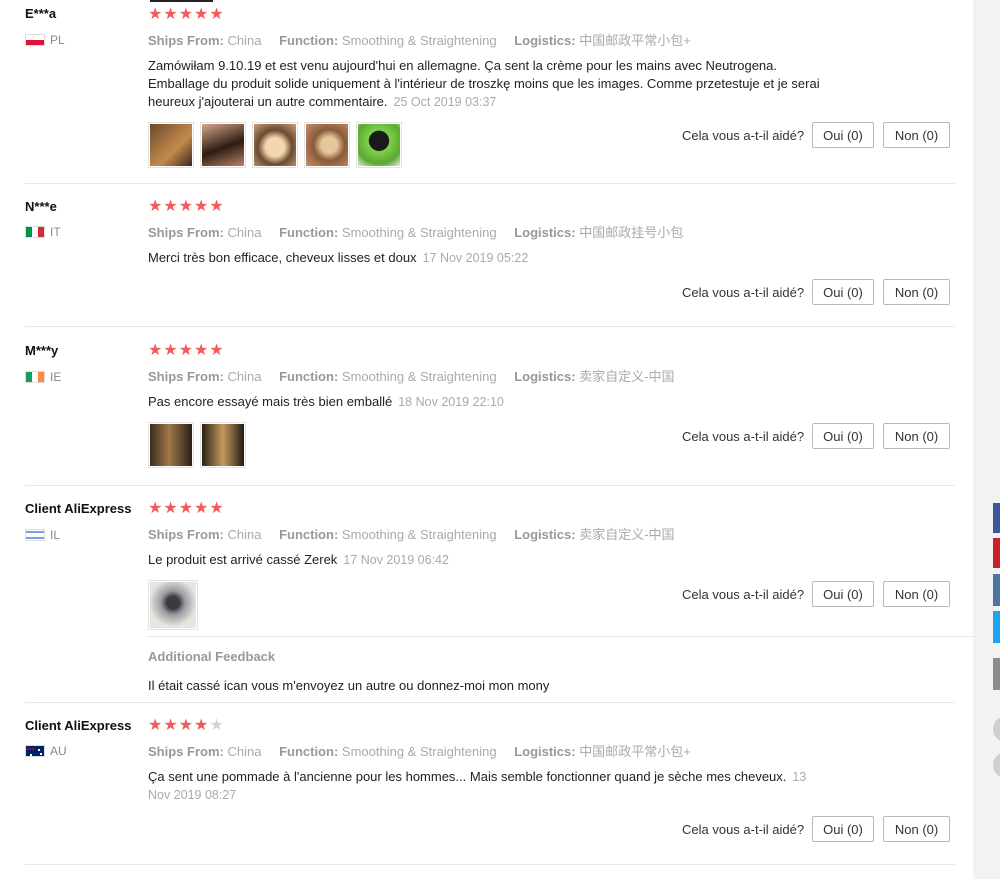 This screenshot has width=1000, height=879. Describe the element at coordinates (78, 508) in the screenshot. I see `reviewer-name: Client AliExpress` at that location.